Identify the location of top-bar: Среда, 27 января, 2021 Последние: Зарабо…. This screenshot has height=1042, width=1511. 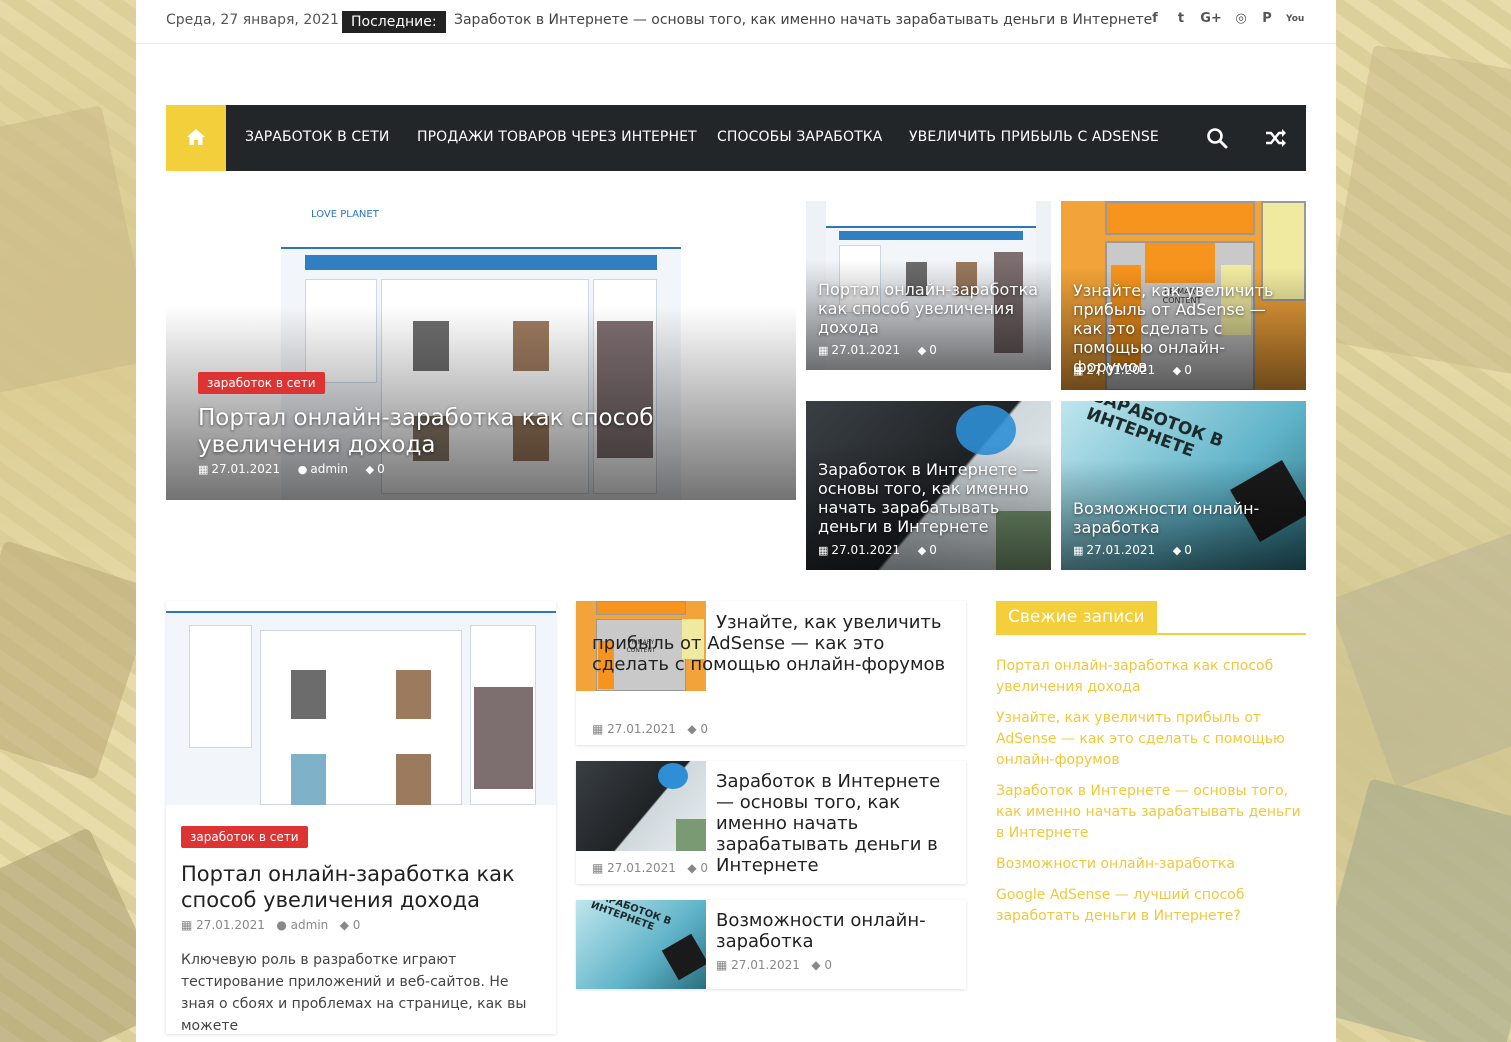
(736, 22).